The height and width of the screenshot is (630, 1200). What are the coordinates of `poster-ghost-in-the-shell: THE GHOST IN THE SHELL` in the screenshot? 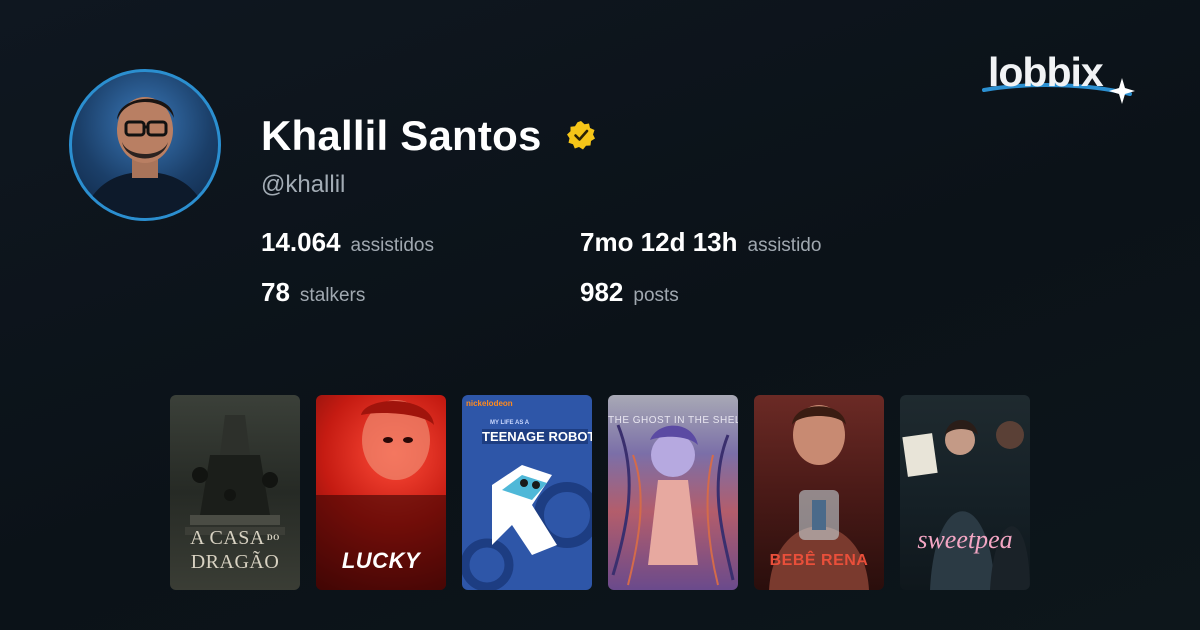 It's located at (673, 492).